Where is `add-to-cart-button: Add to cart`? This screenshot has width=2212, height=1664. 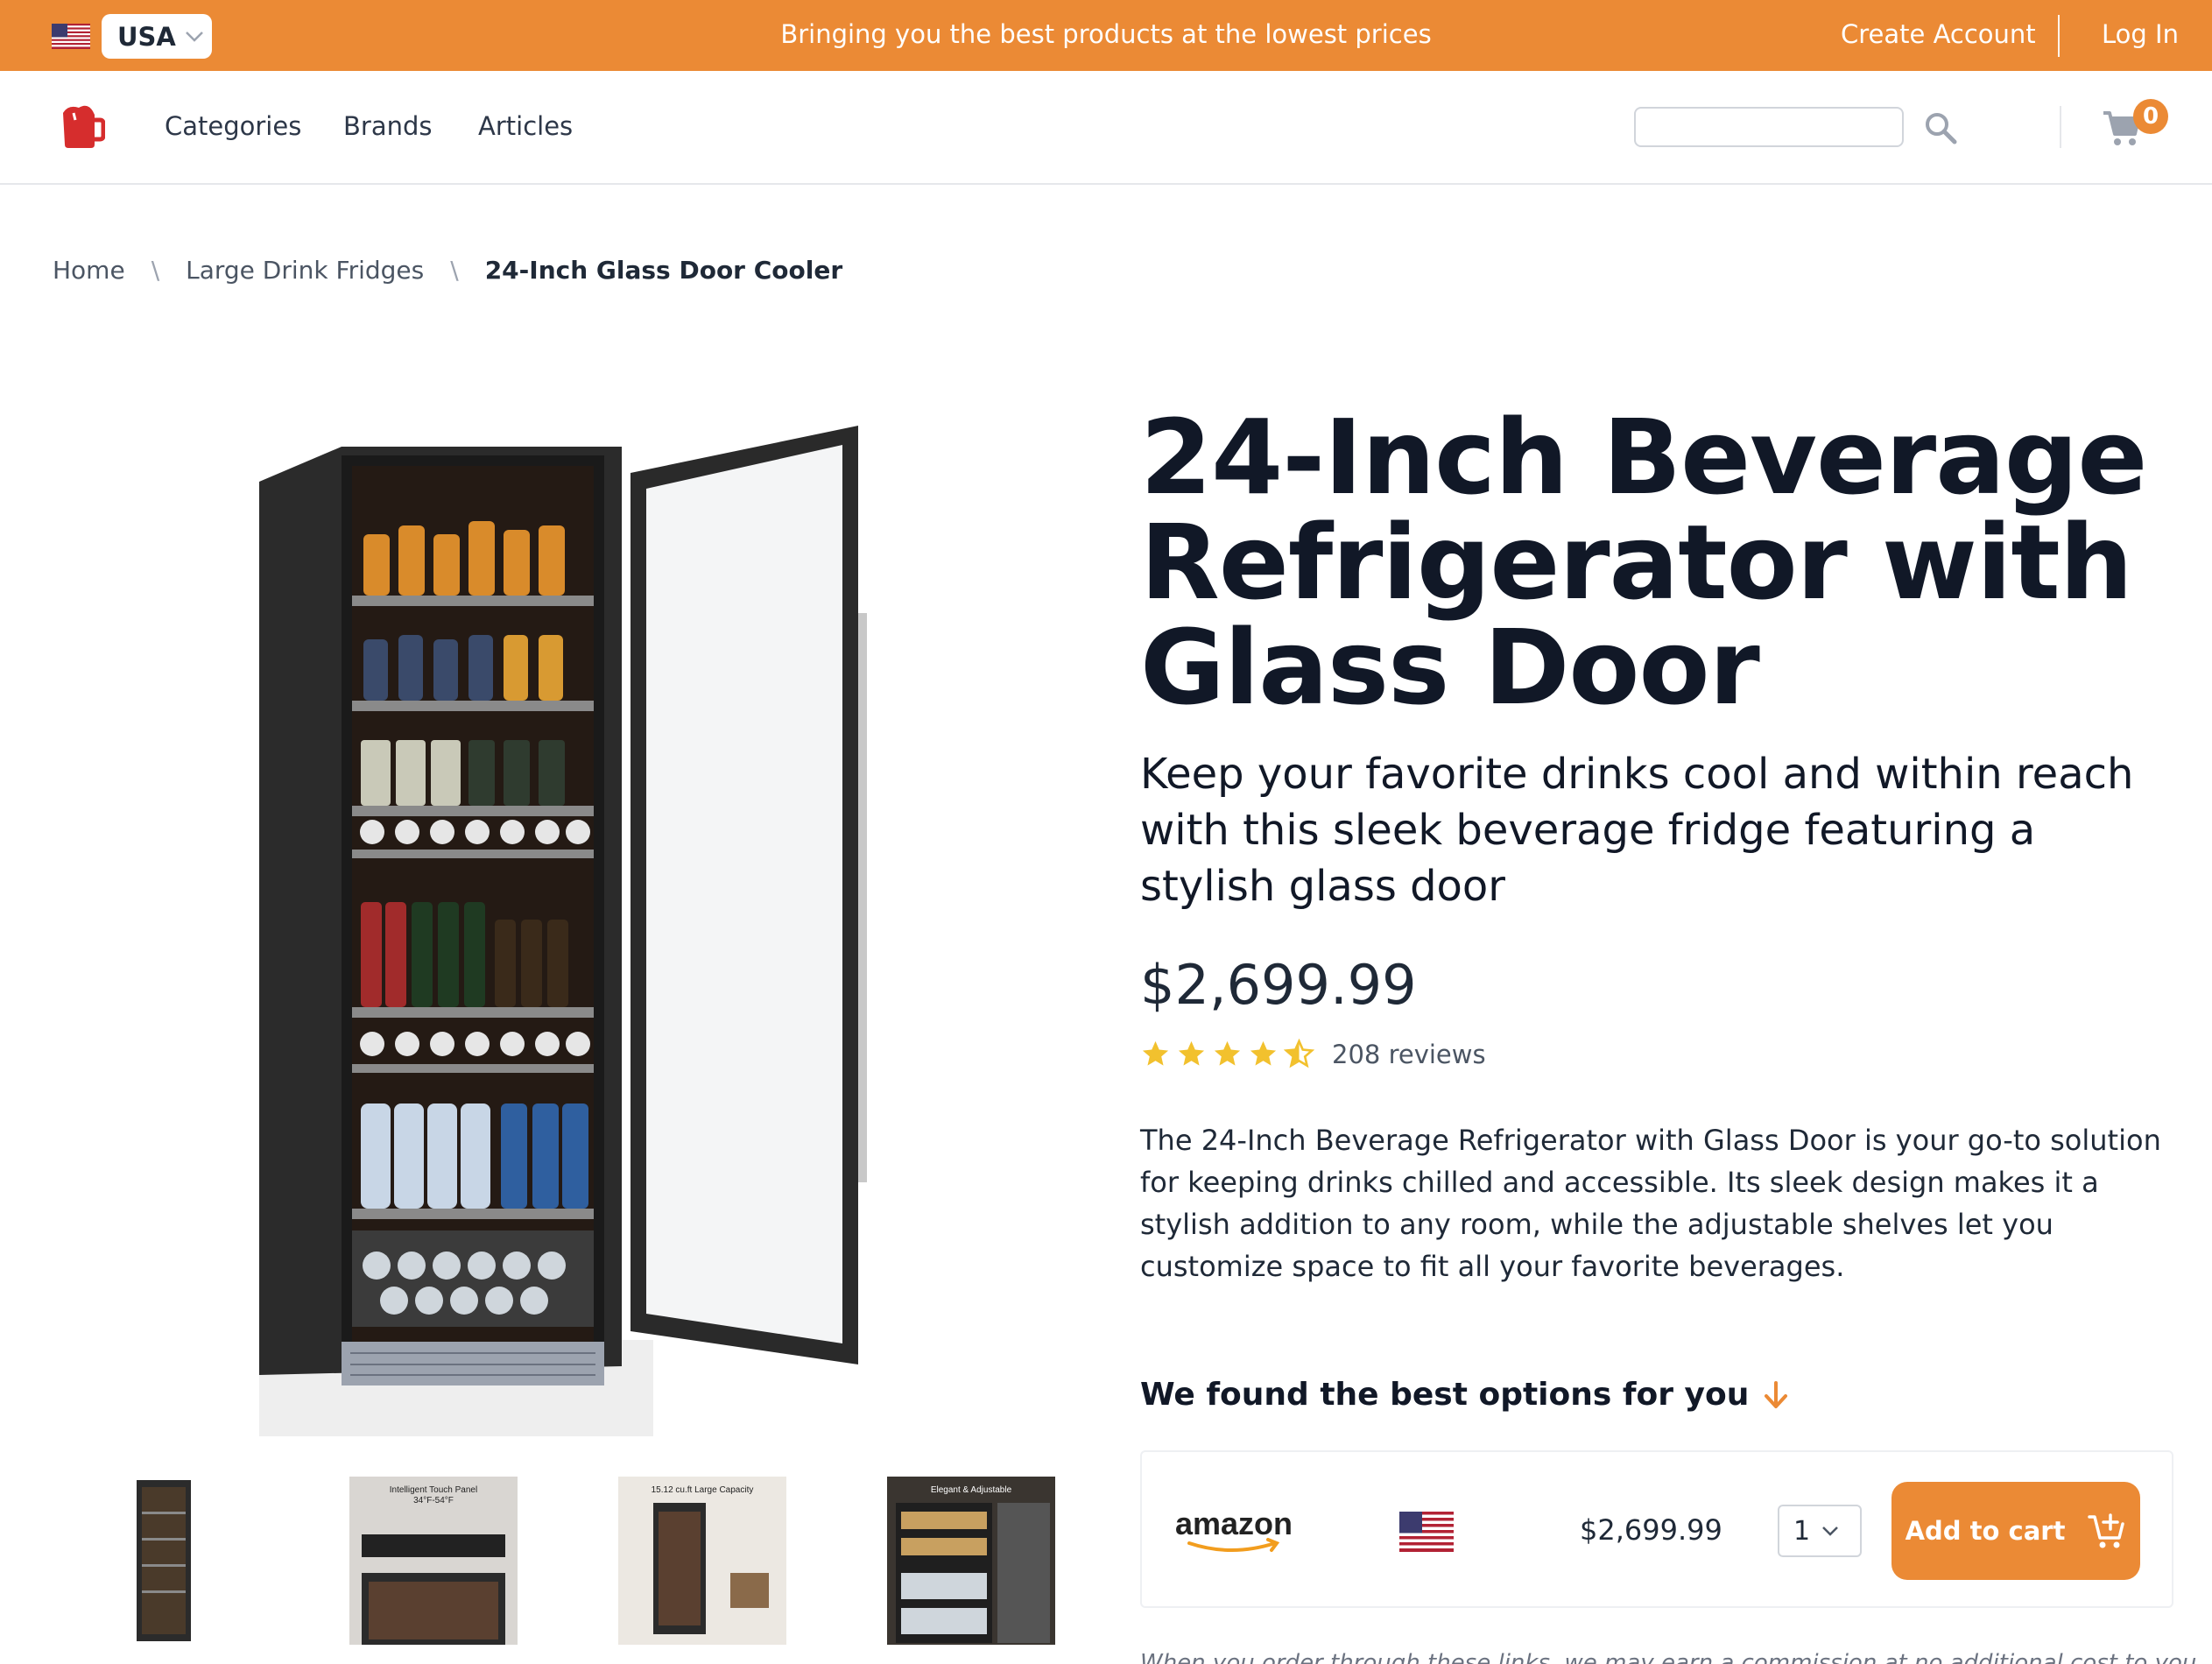
add-to-cart-button: Add to cart is located at coordinates (2016, 1531).